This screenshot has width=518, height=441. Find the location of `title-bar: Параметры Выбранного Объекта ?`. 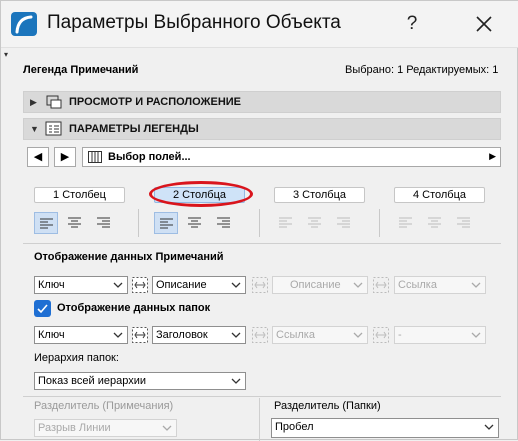

title-bar: Параметры Выбранного Объекта ? is located at coordinates (259, 24).